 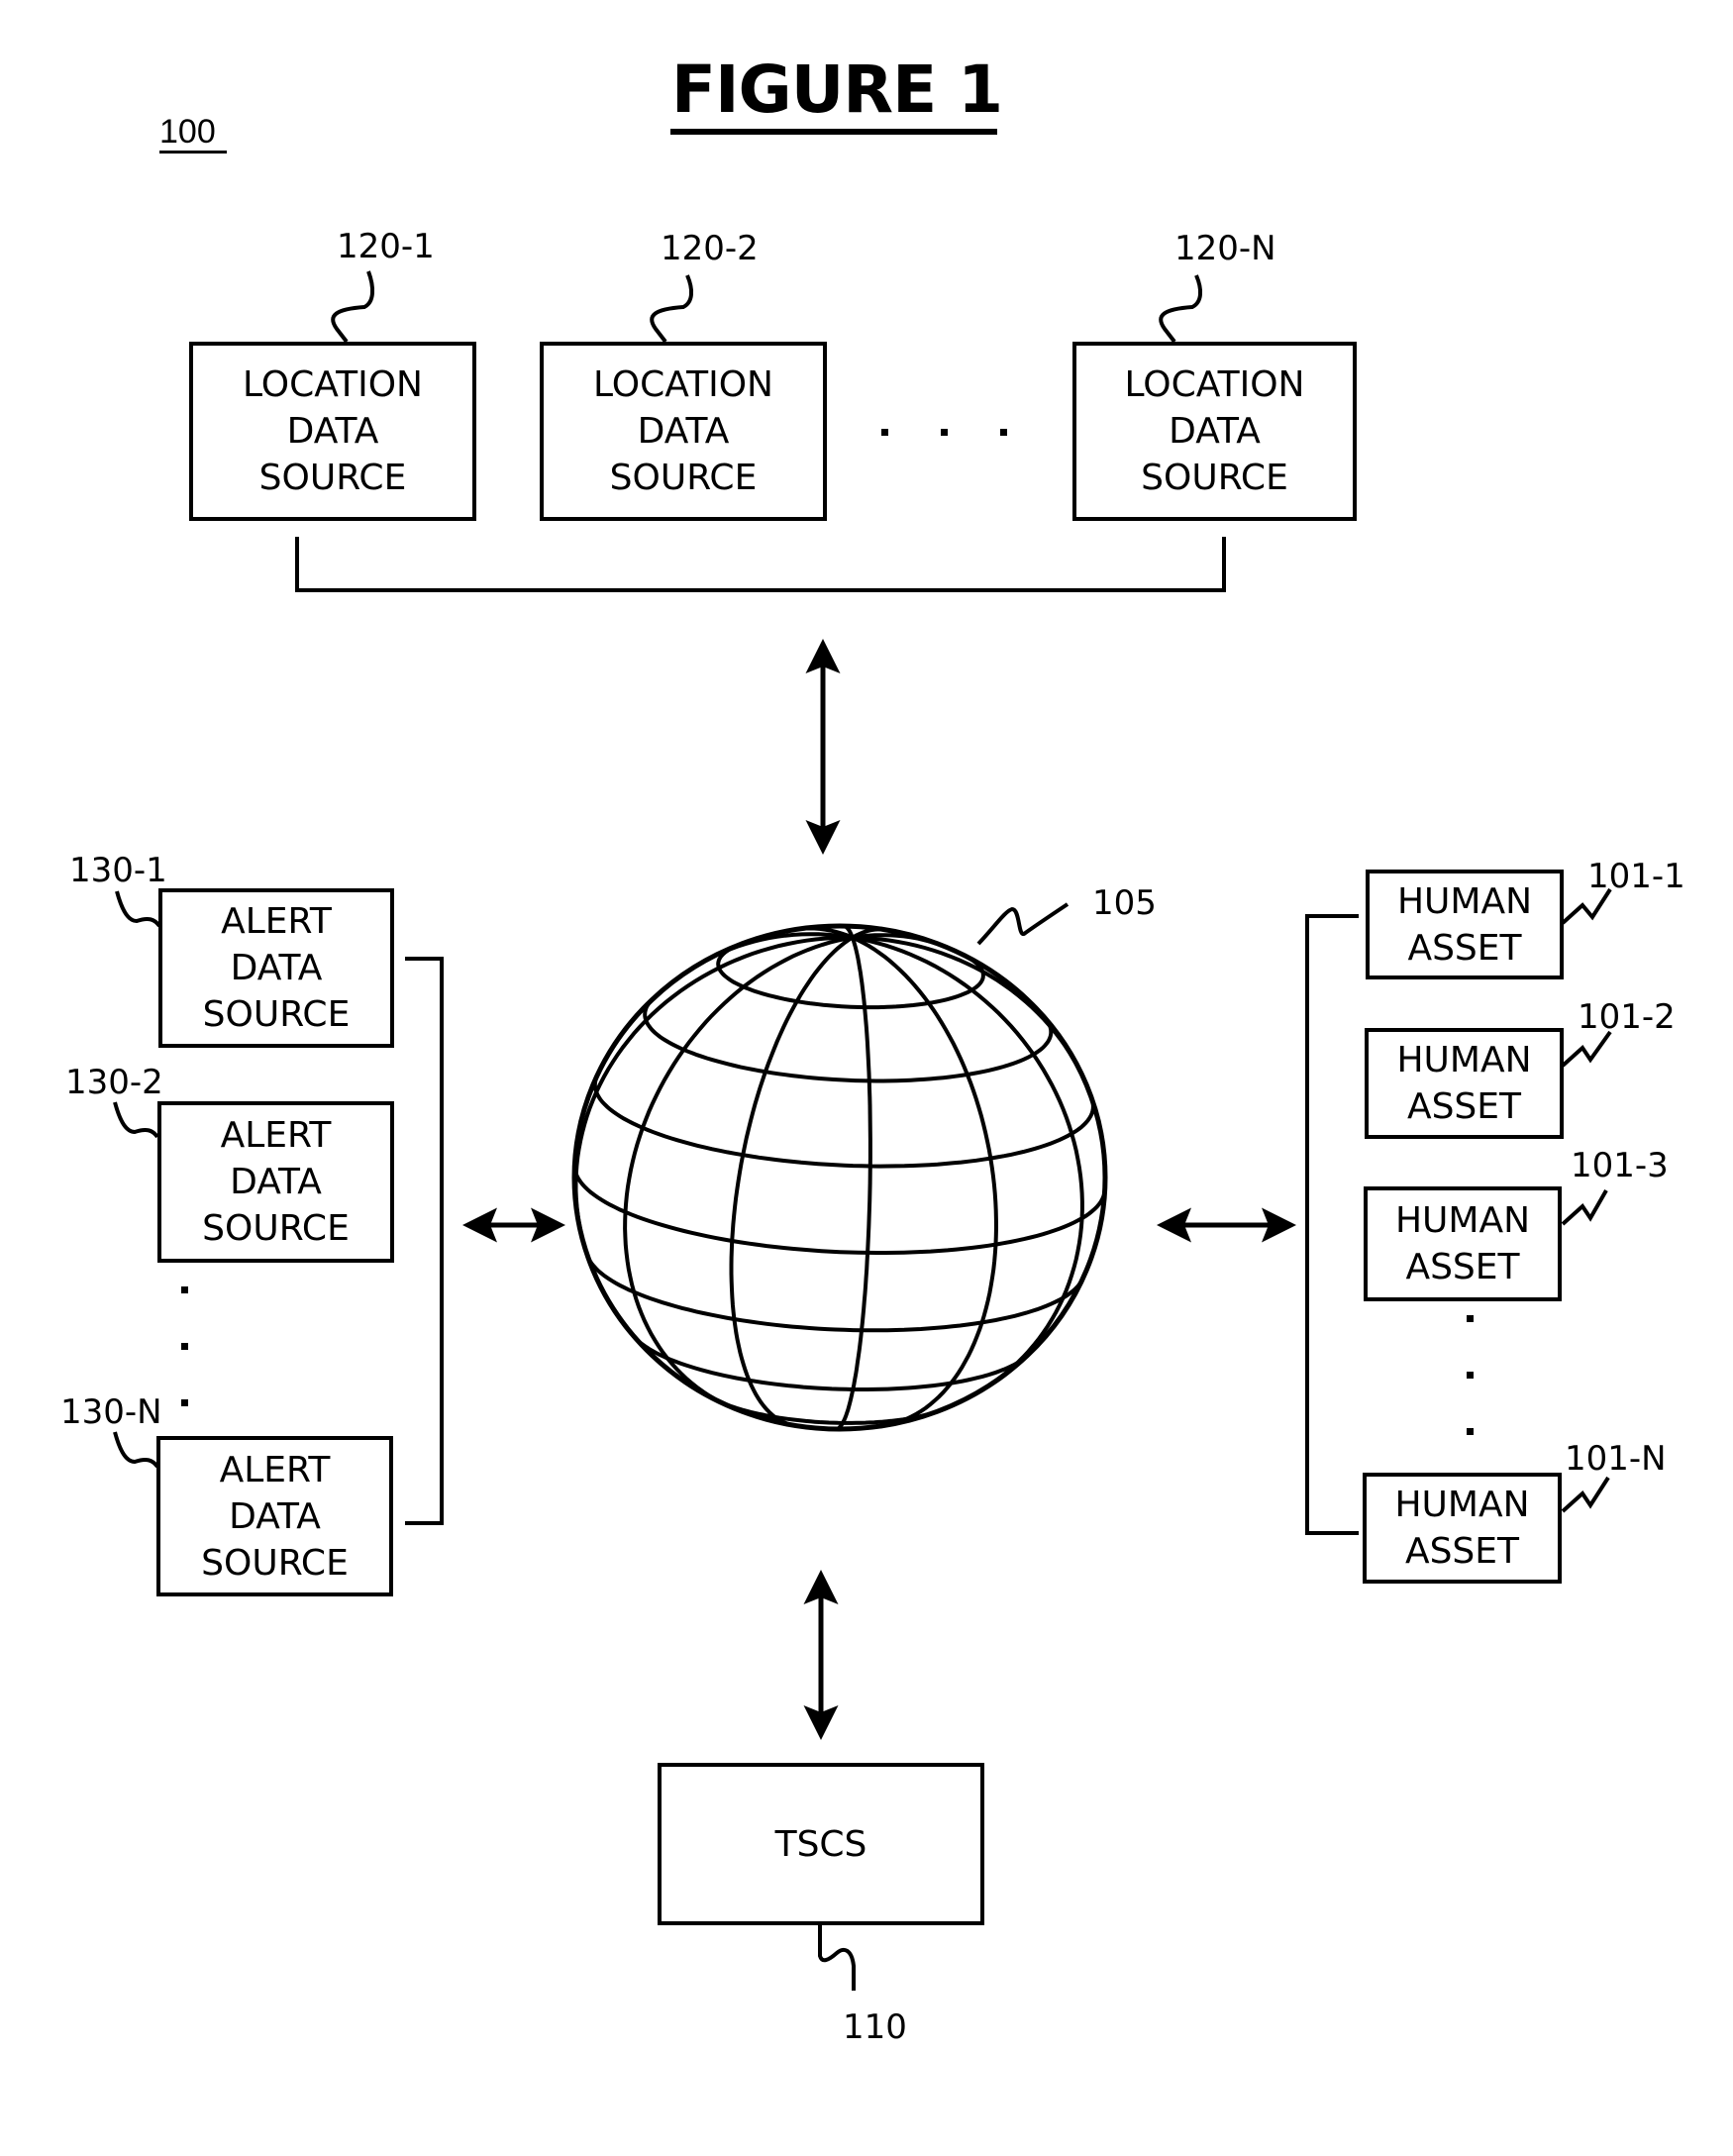 What do you see at coordinates (1585, 1494) in the screenshot?
I see `leader-101-N` at bounding box center [1585, 1494].